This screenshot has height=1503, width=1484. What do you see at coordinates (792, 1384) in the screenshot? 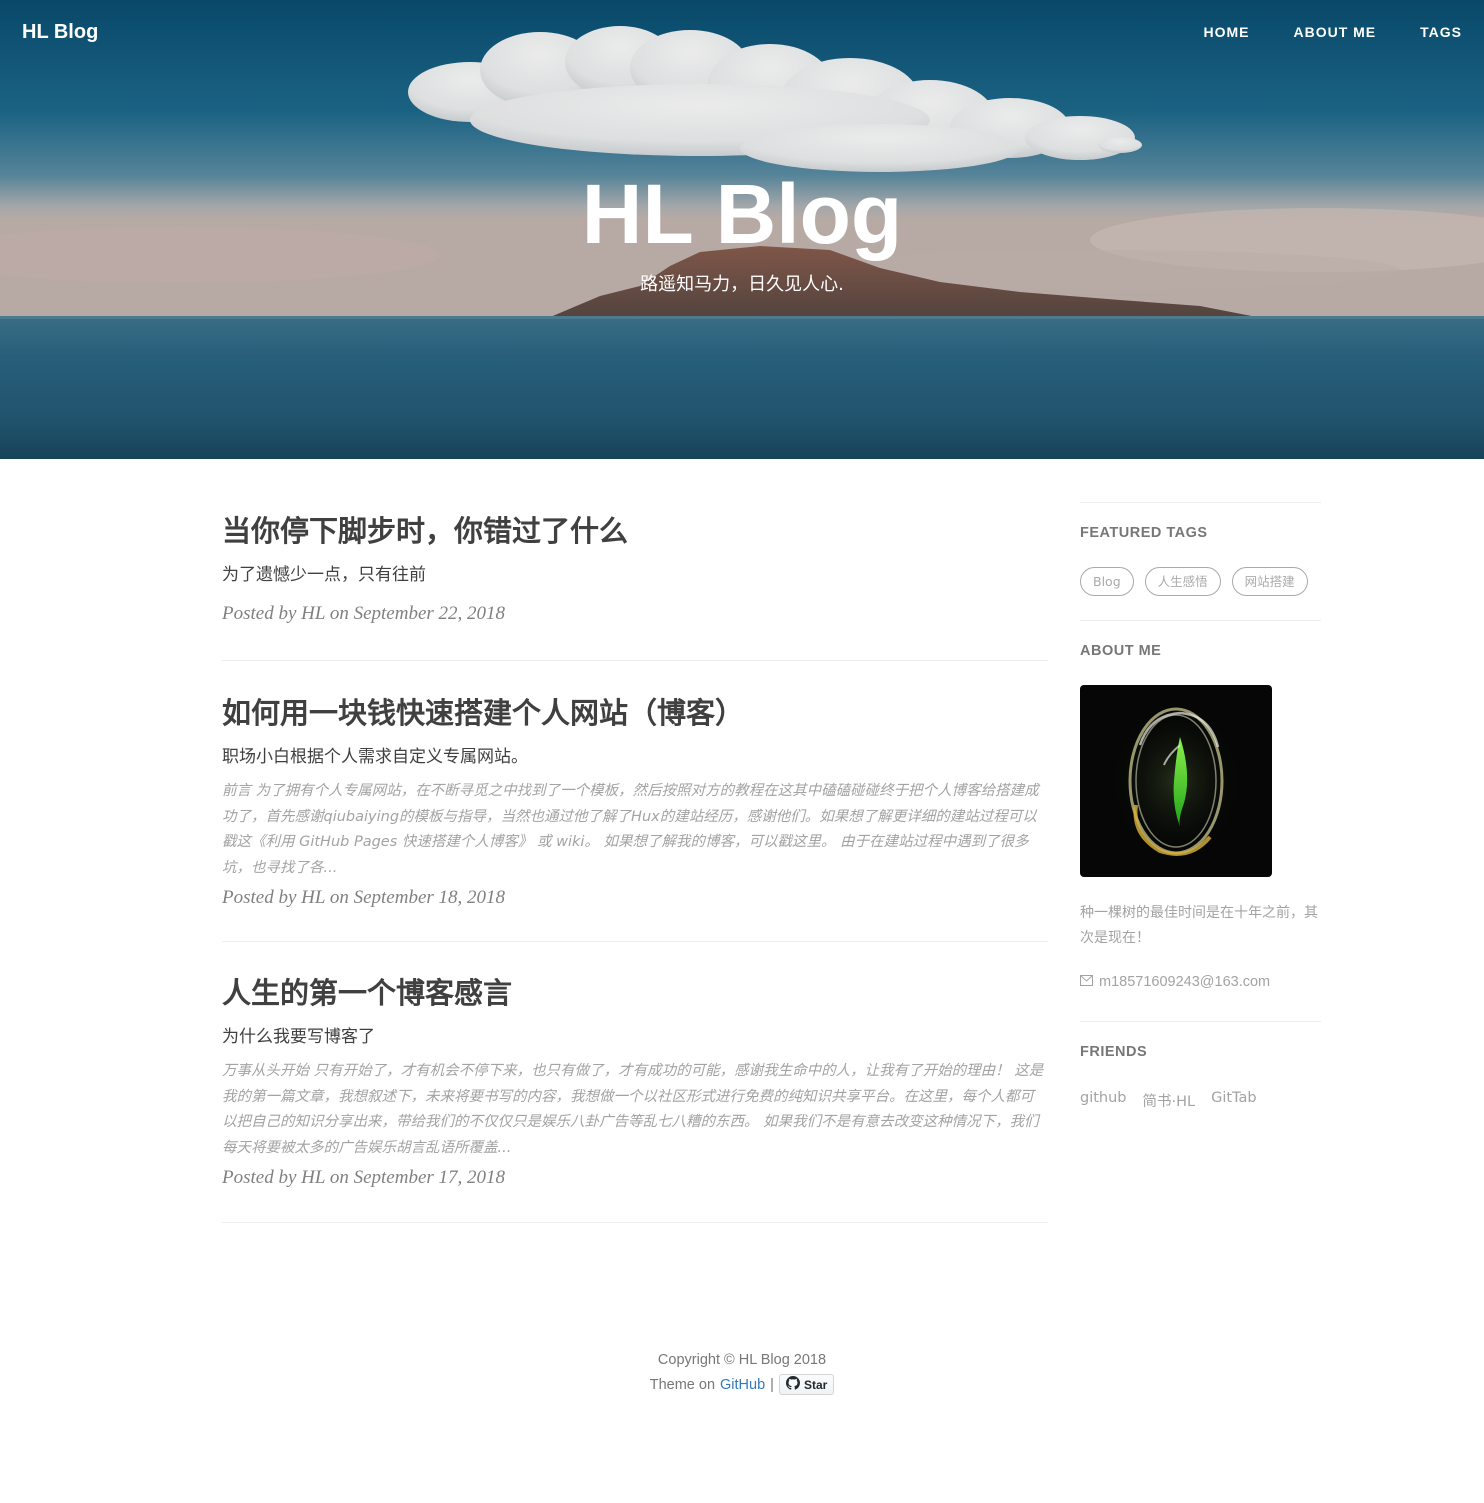
I see `github-icon` at bounding box center [792, 1384].